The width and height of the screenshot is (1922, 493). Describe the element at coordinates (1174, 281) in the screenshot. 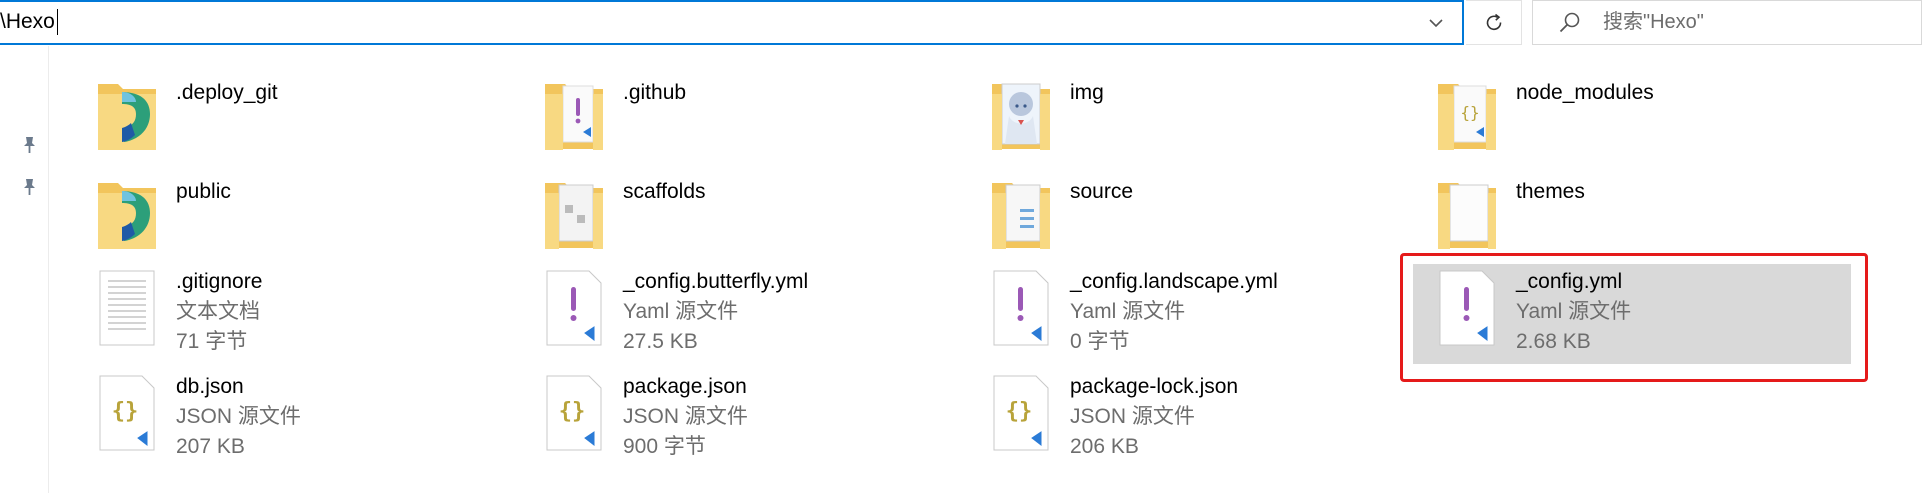

I see `item-name: _config.landscape.yml` at that location.